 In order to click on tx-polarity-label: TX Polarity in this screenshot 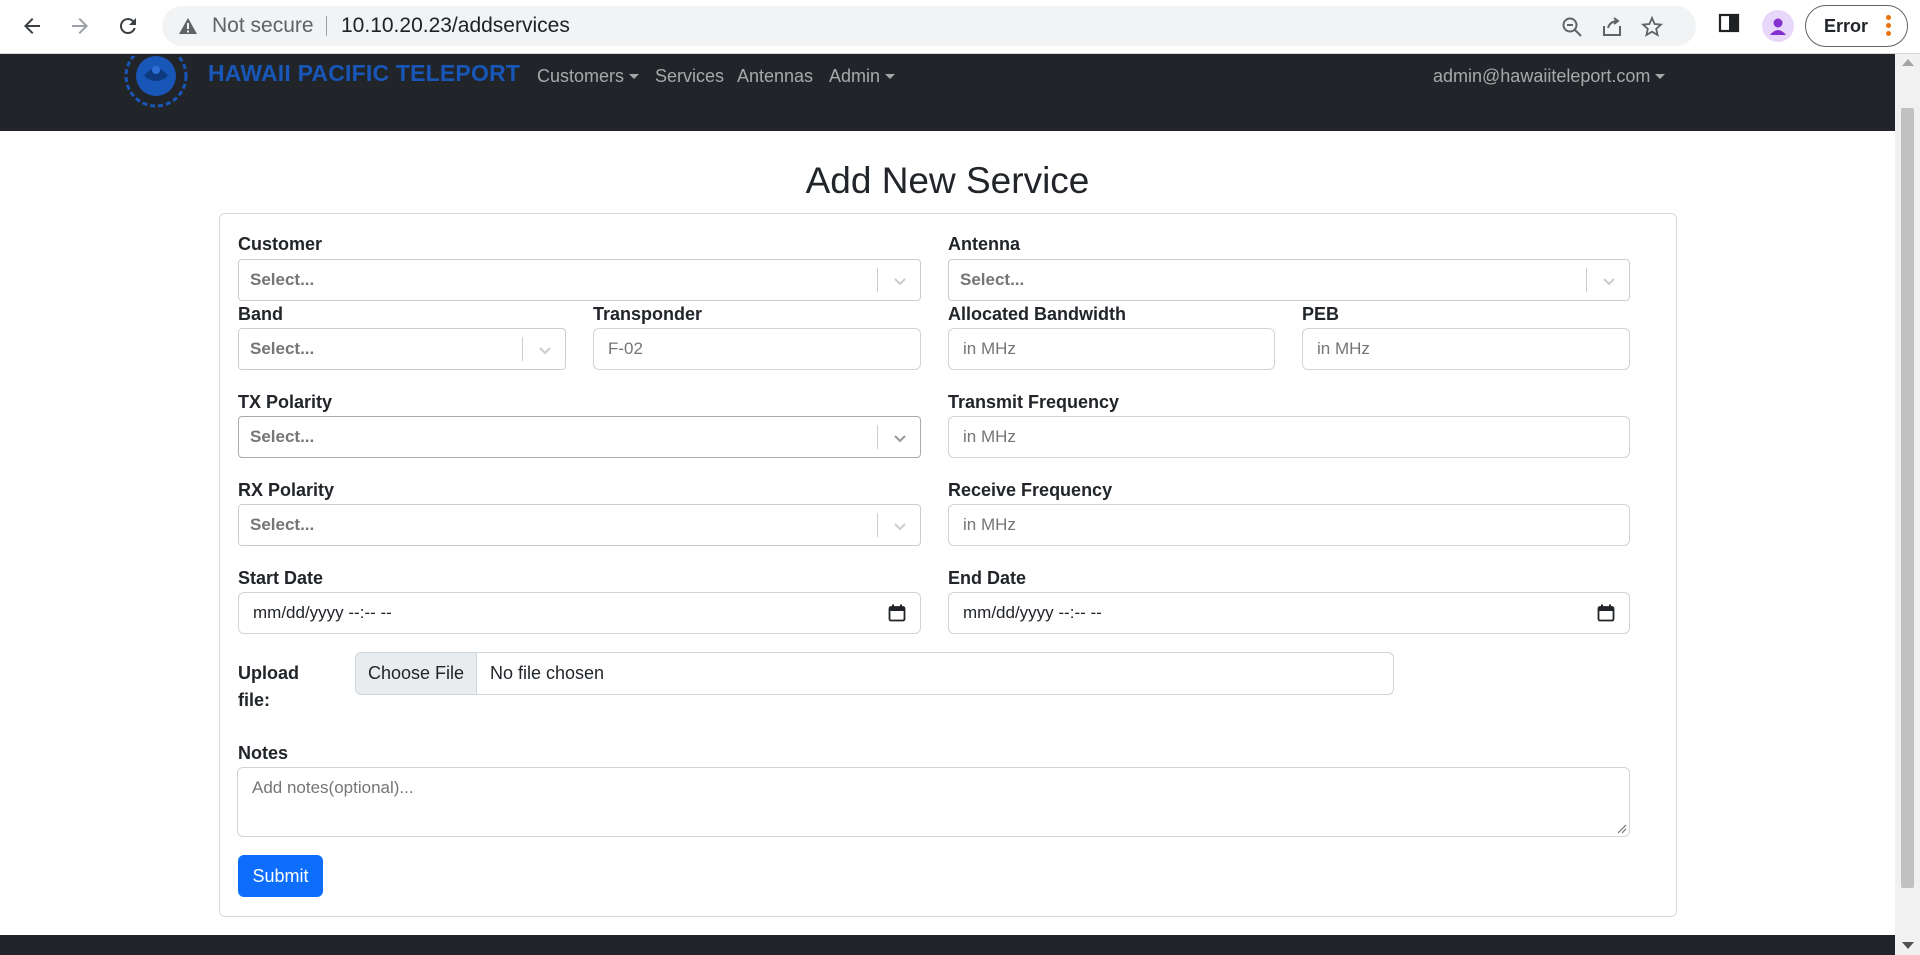, I will do `click(285, 402)`.